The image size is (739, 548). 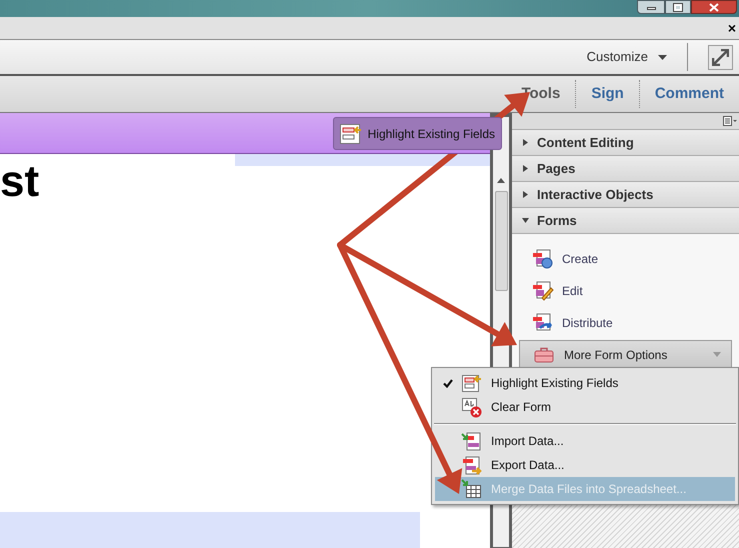 What do you see at coordinates (625, 169) in the screenshot?
I see `panel-section-header: Pages` at bounding box center [625, 169].